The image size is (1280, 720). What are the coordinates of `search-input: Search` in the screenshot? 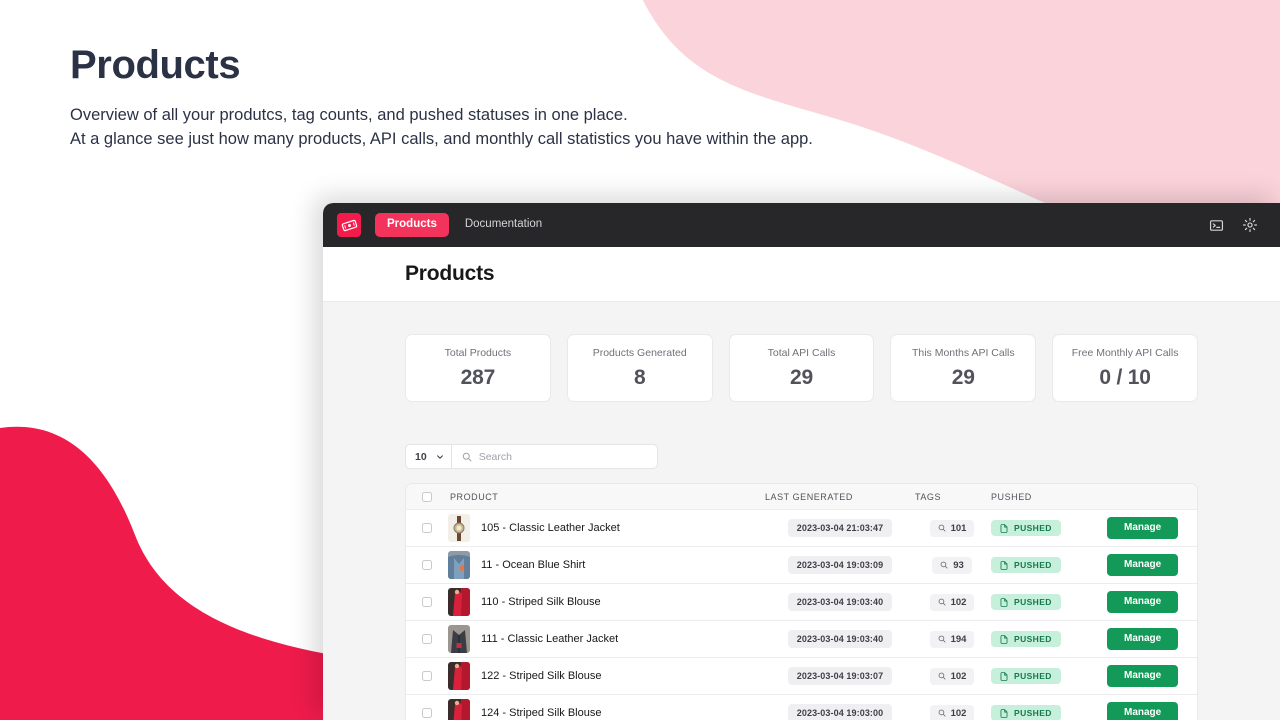 It's located at (554, 456).